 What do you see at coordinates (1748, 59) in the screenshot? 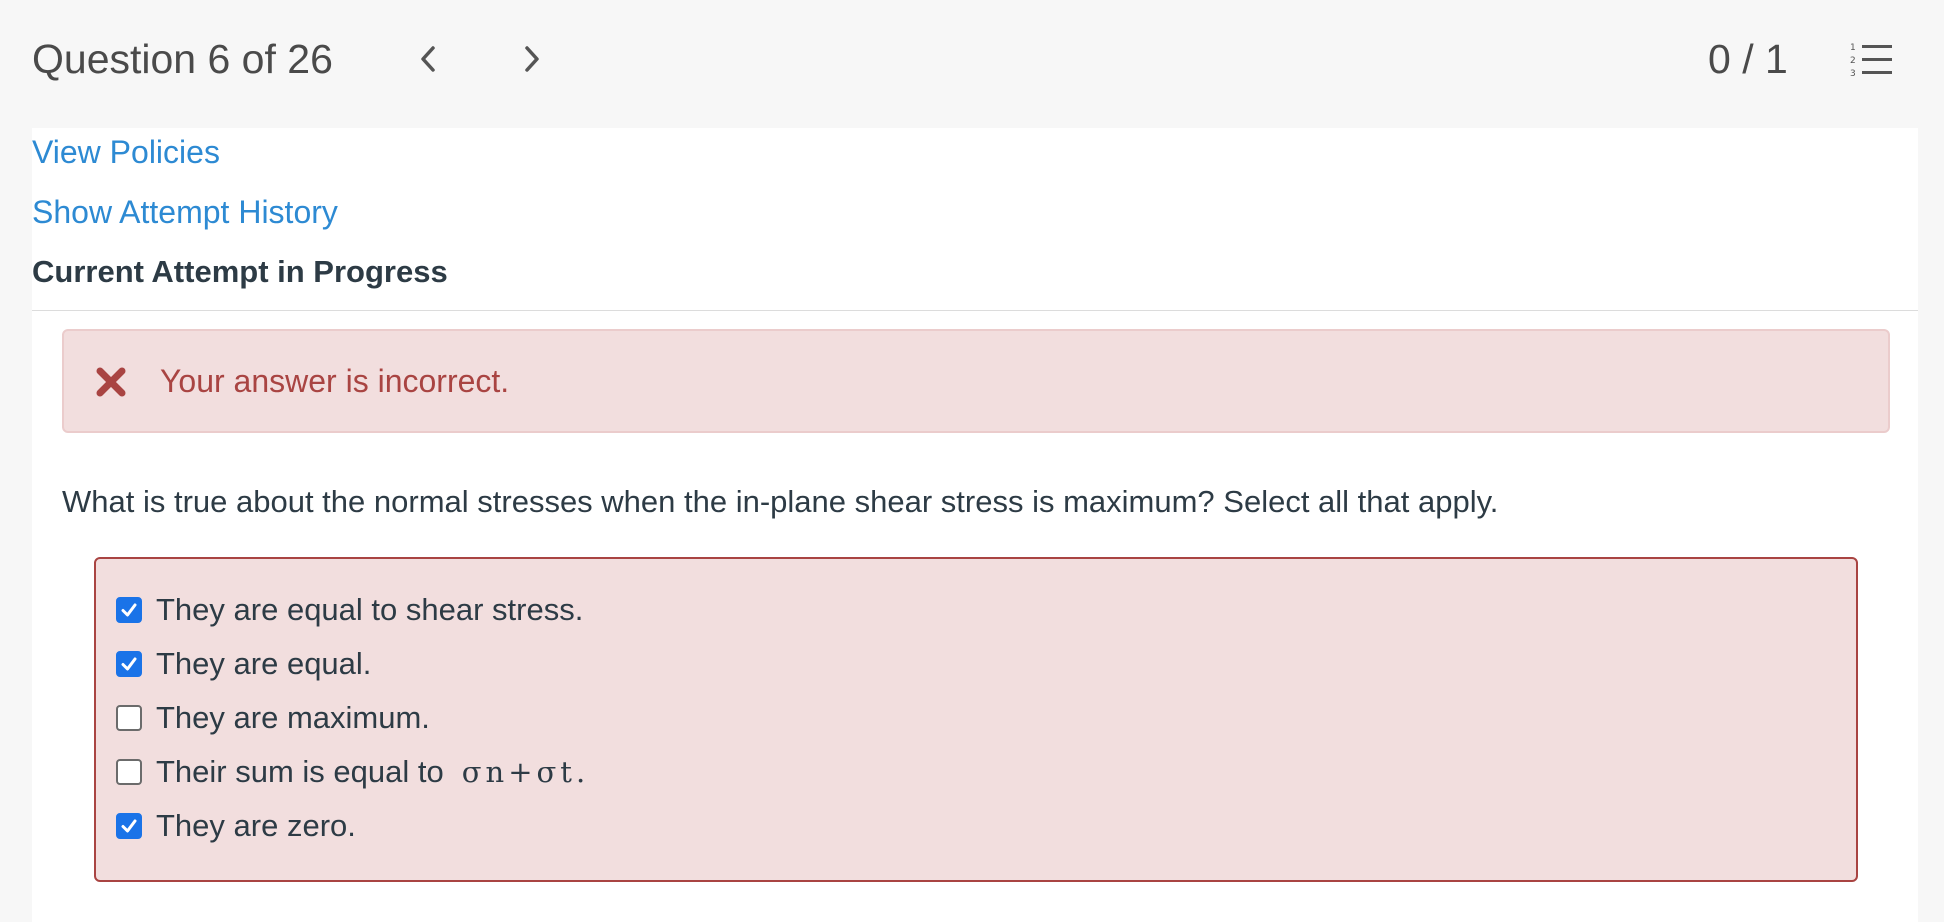
I see `question-score: 0 / 1` at bounding box center [1748, 59].